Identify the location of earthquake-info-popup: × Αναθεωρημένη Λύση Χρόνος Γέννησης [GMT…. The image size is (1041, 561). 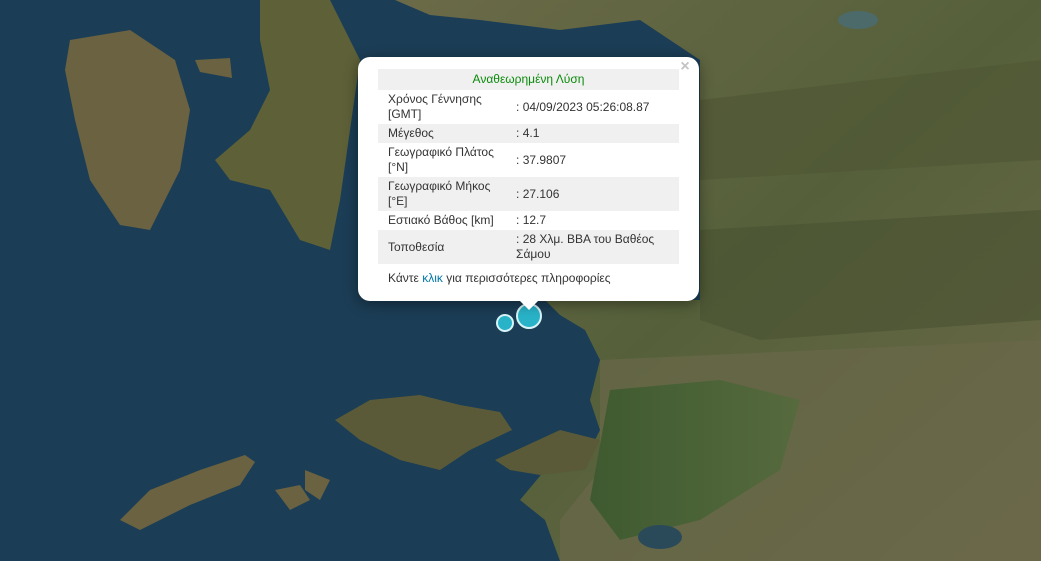
(528, 179).